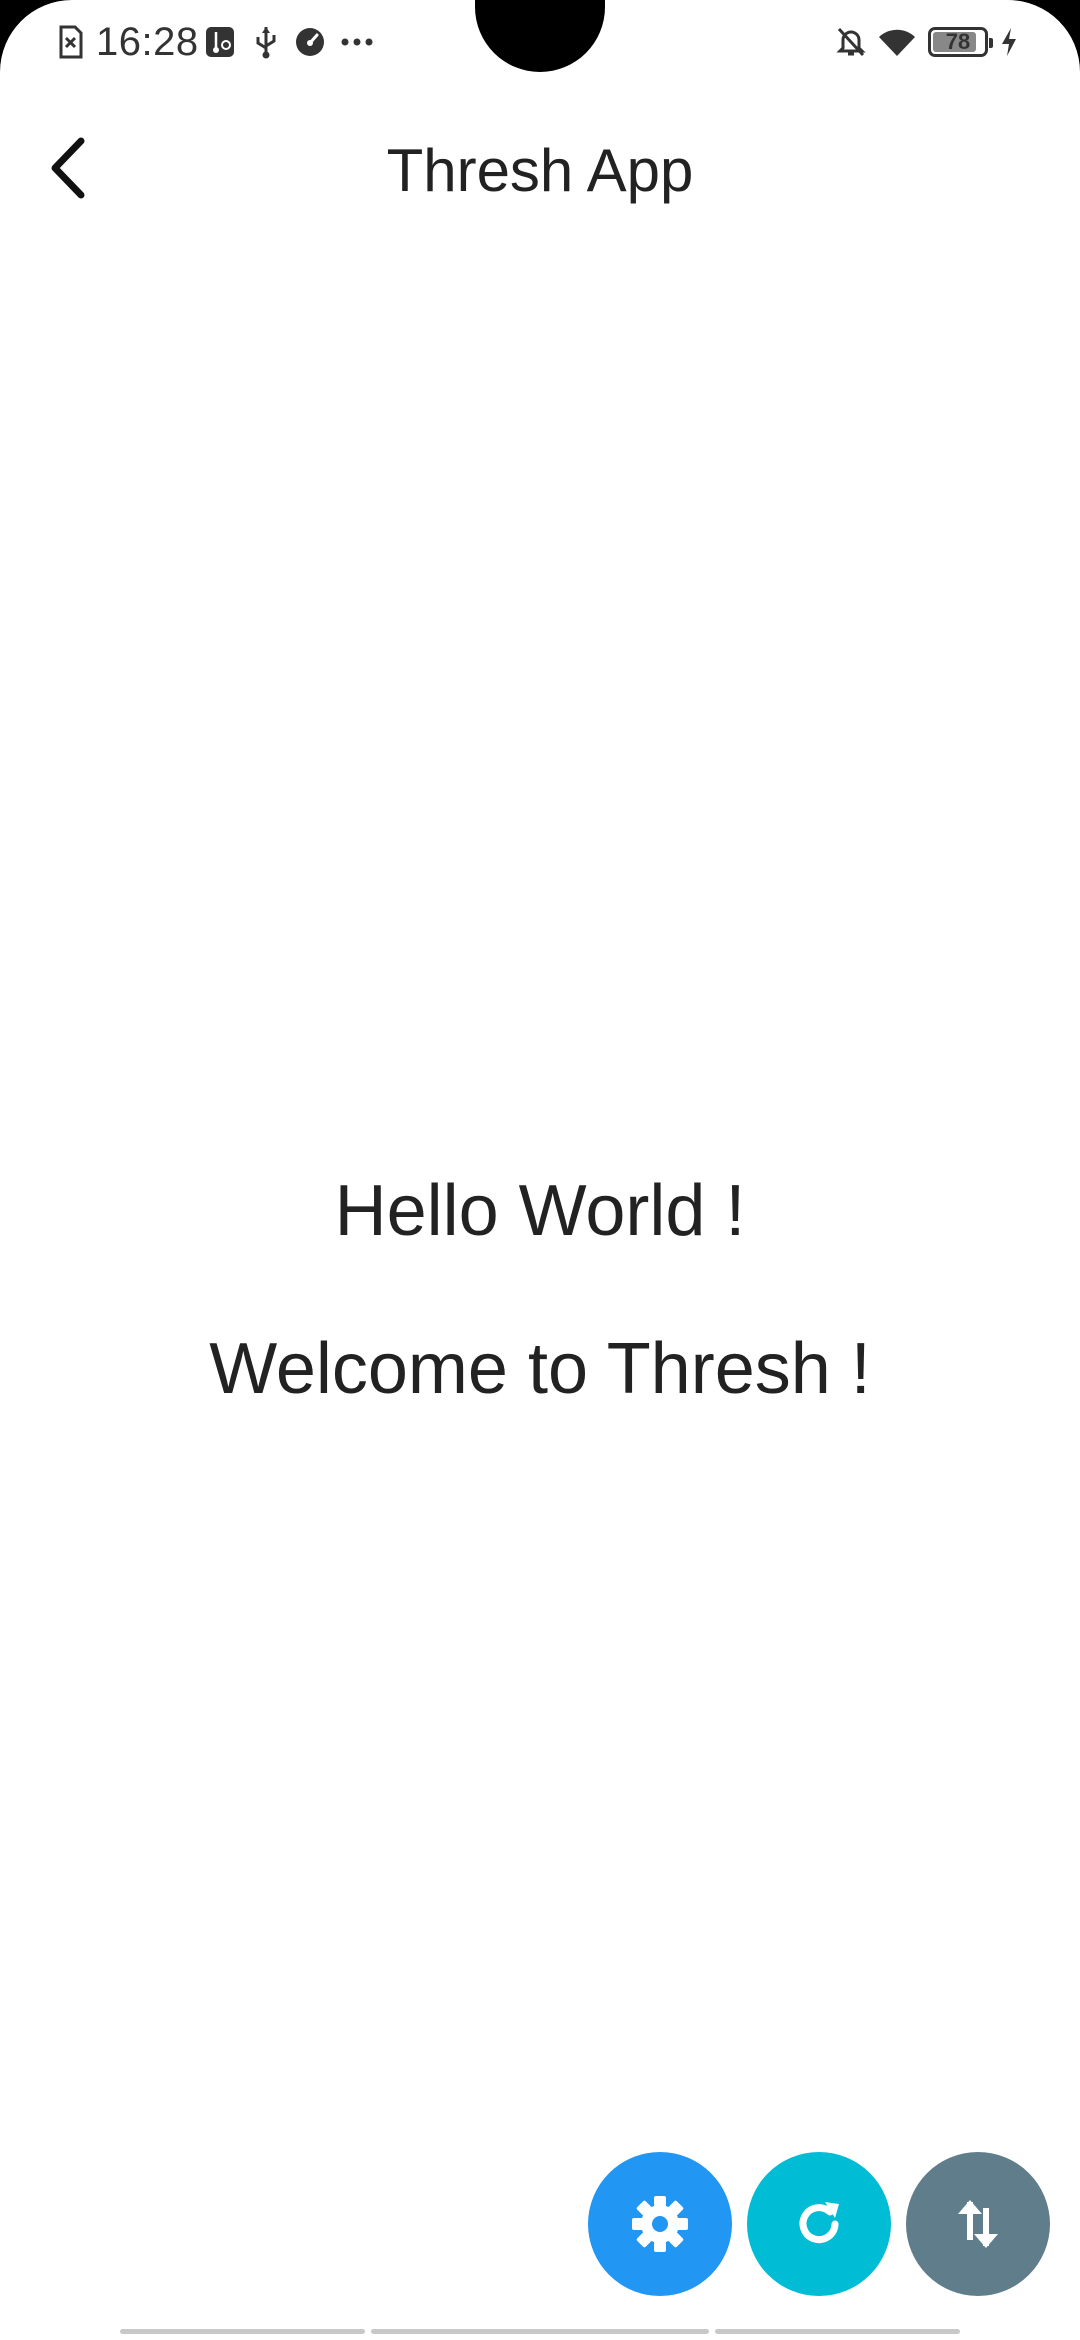 The image size is (1080, 2340). I want to click on refresh-icon, so click(819, 2223).